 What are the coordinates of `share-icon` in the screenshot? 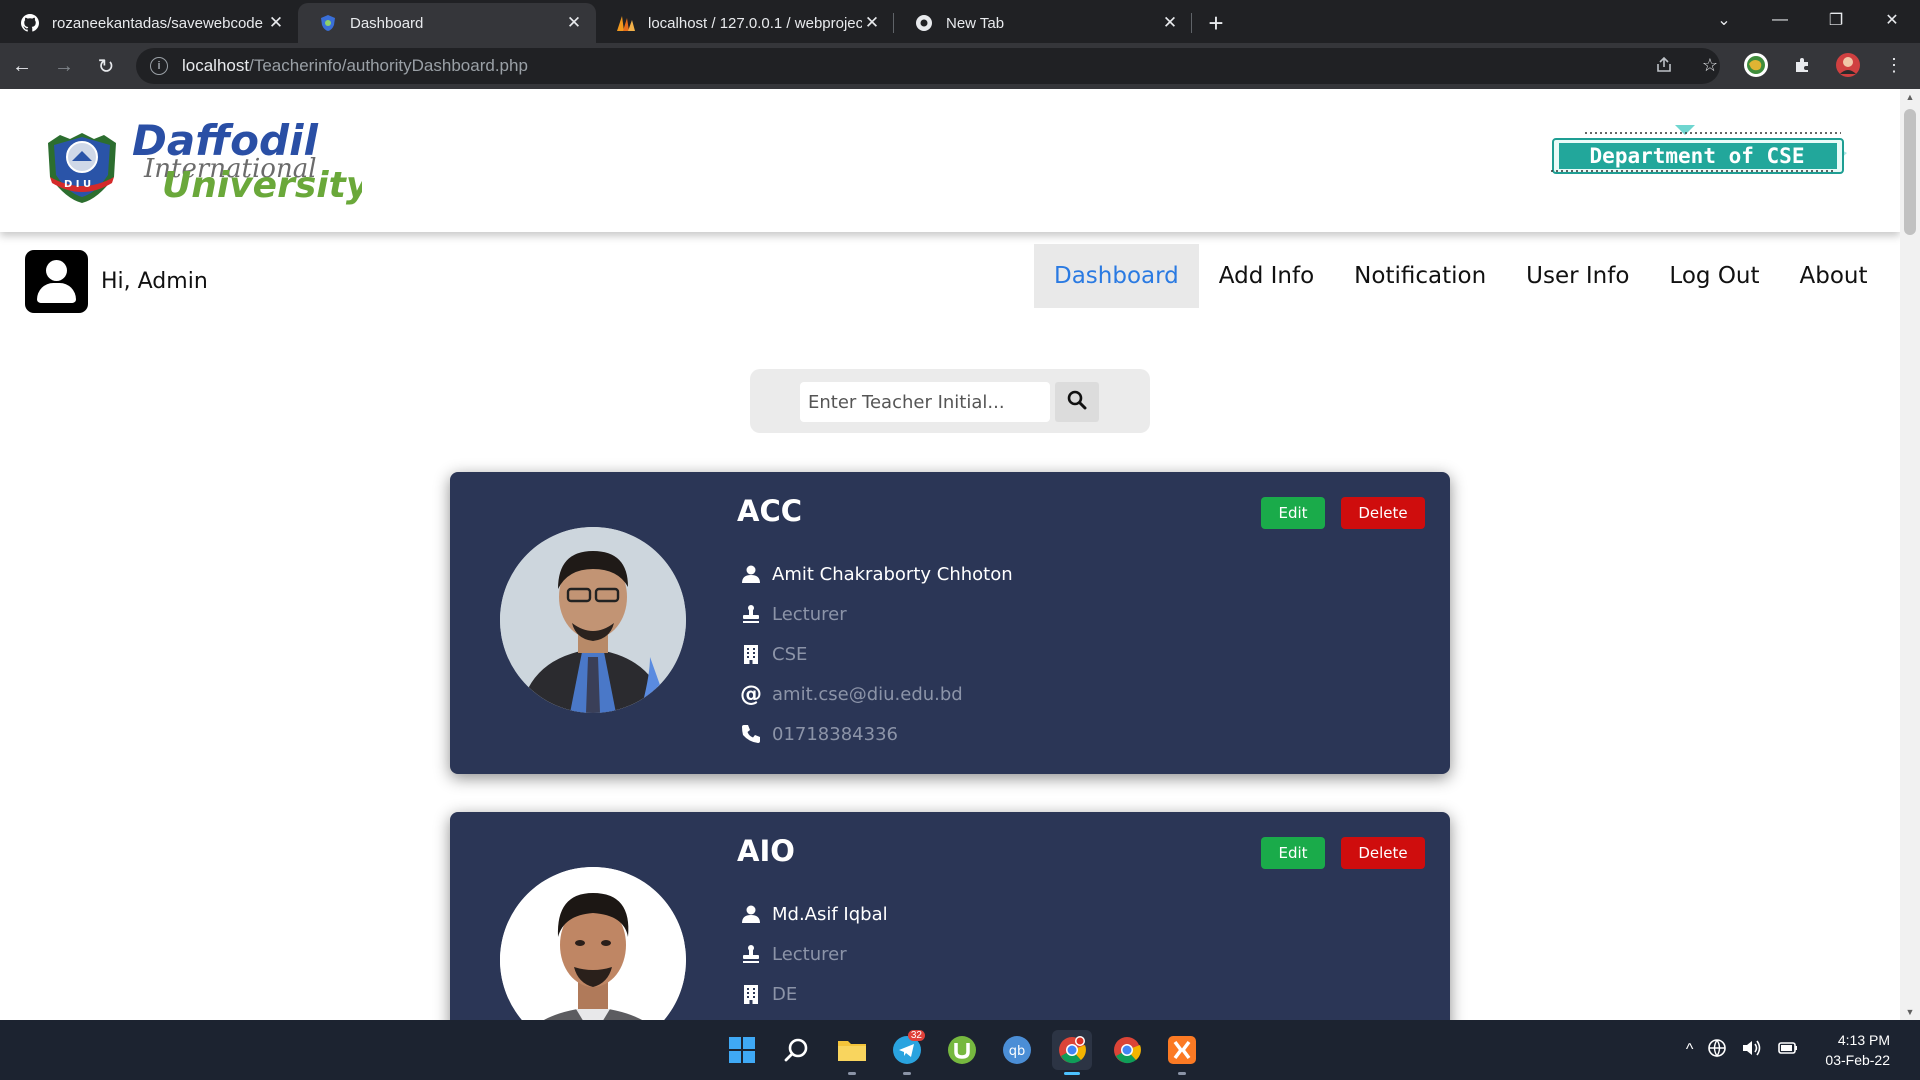 It's located at (1664, 65).